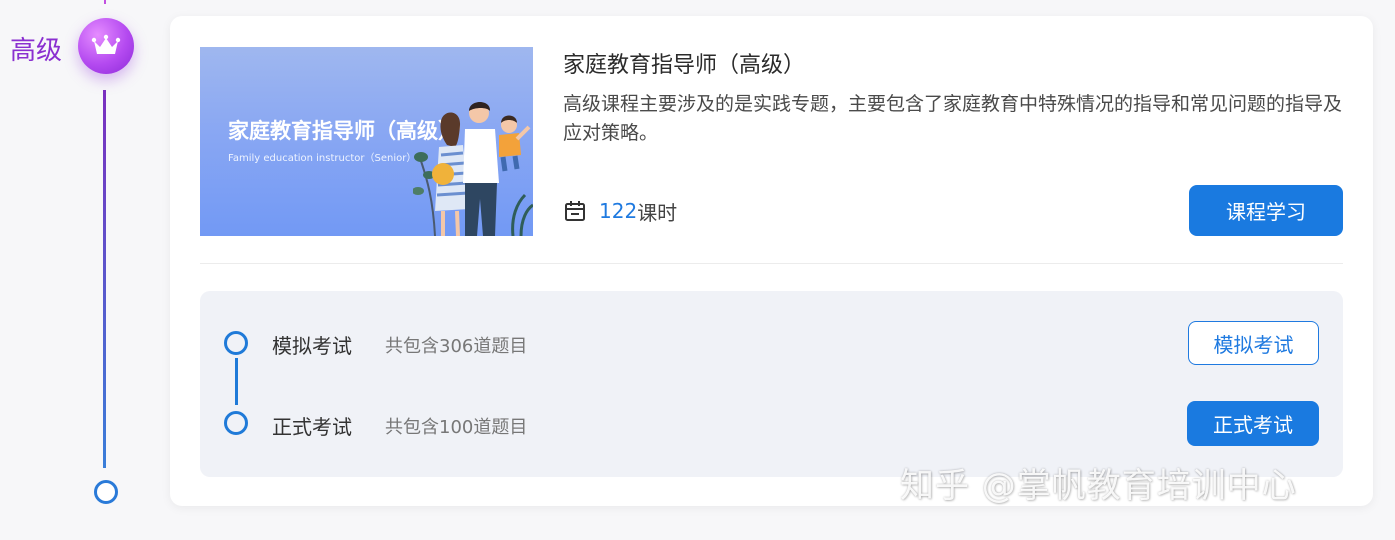  I want to click on mock-exam-dot, so click(236, 343).